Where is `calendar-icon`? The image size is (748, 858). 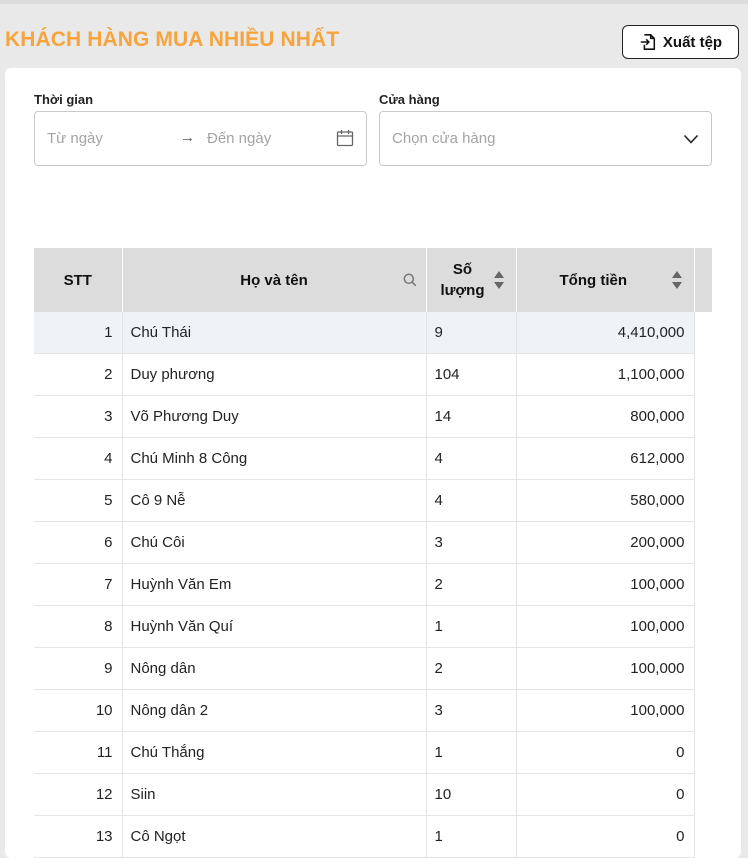 calendar-icon is located at coordinates (345, 138).